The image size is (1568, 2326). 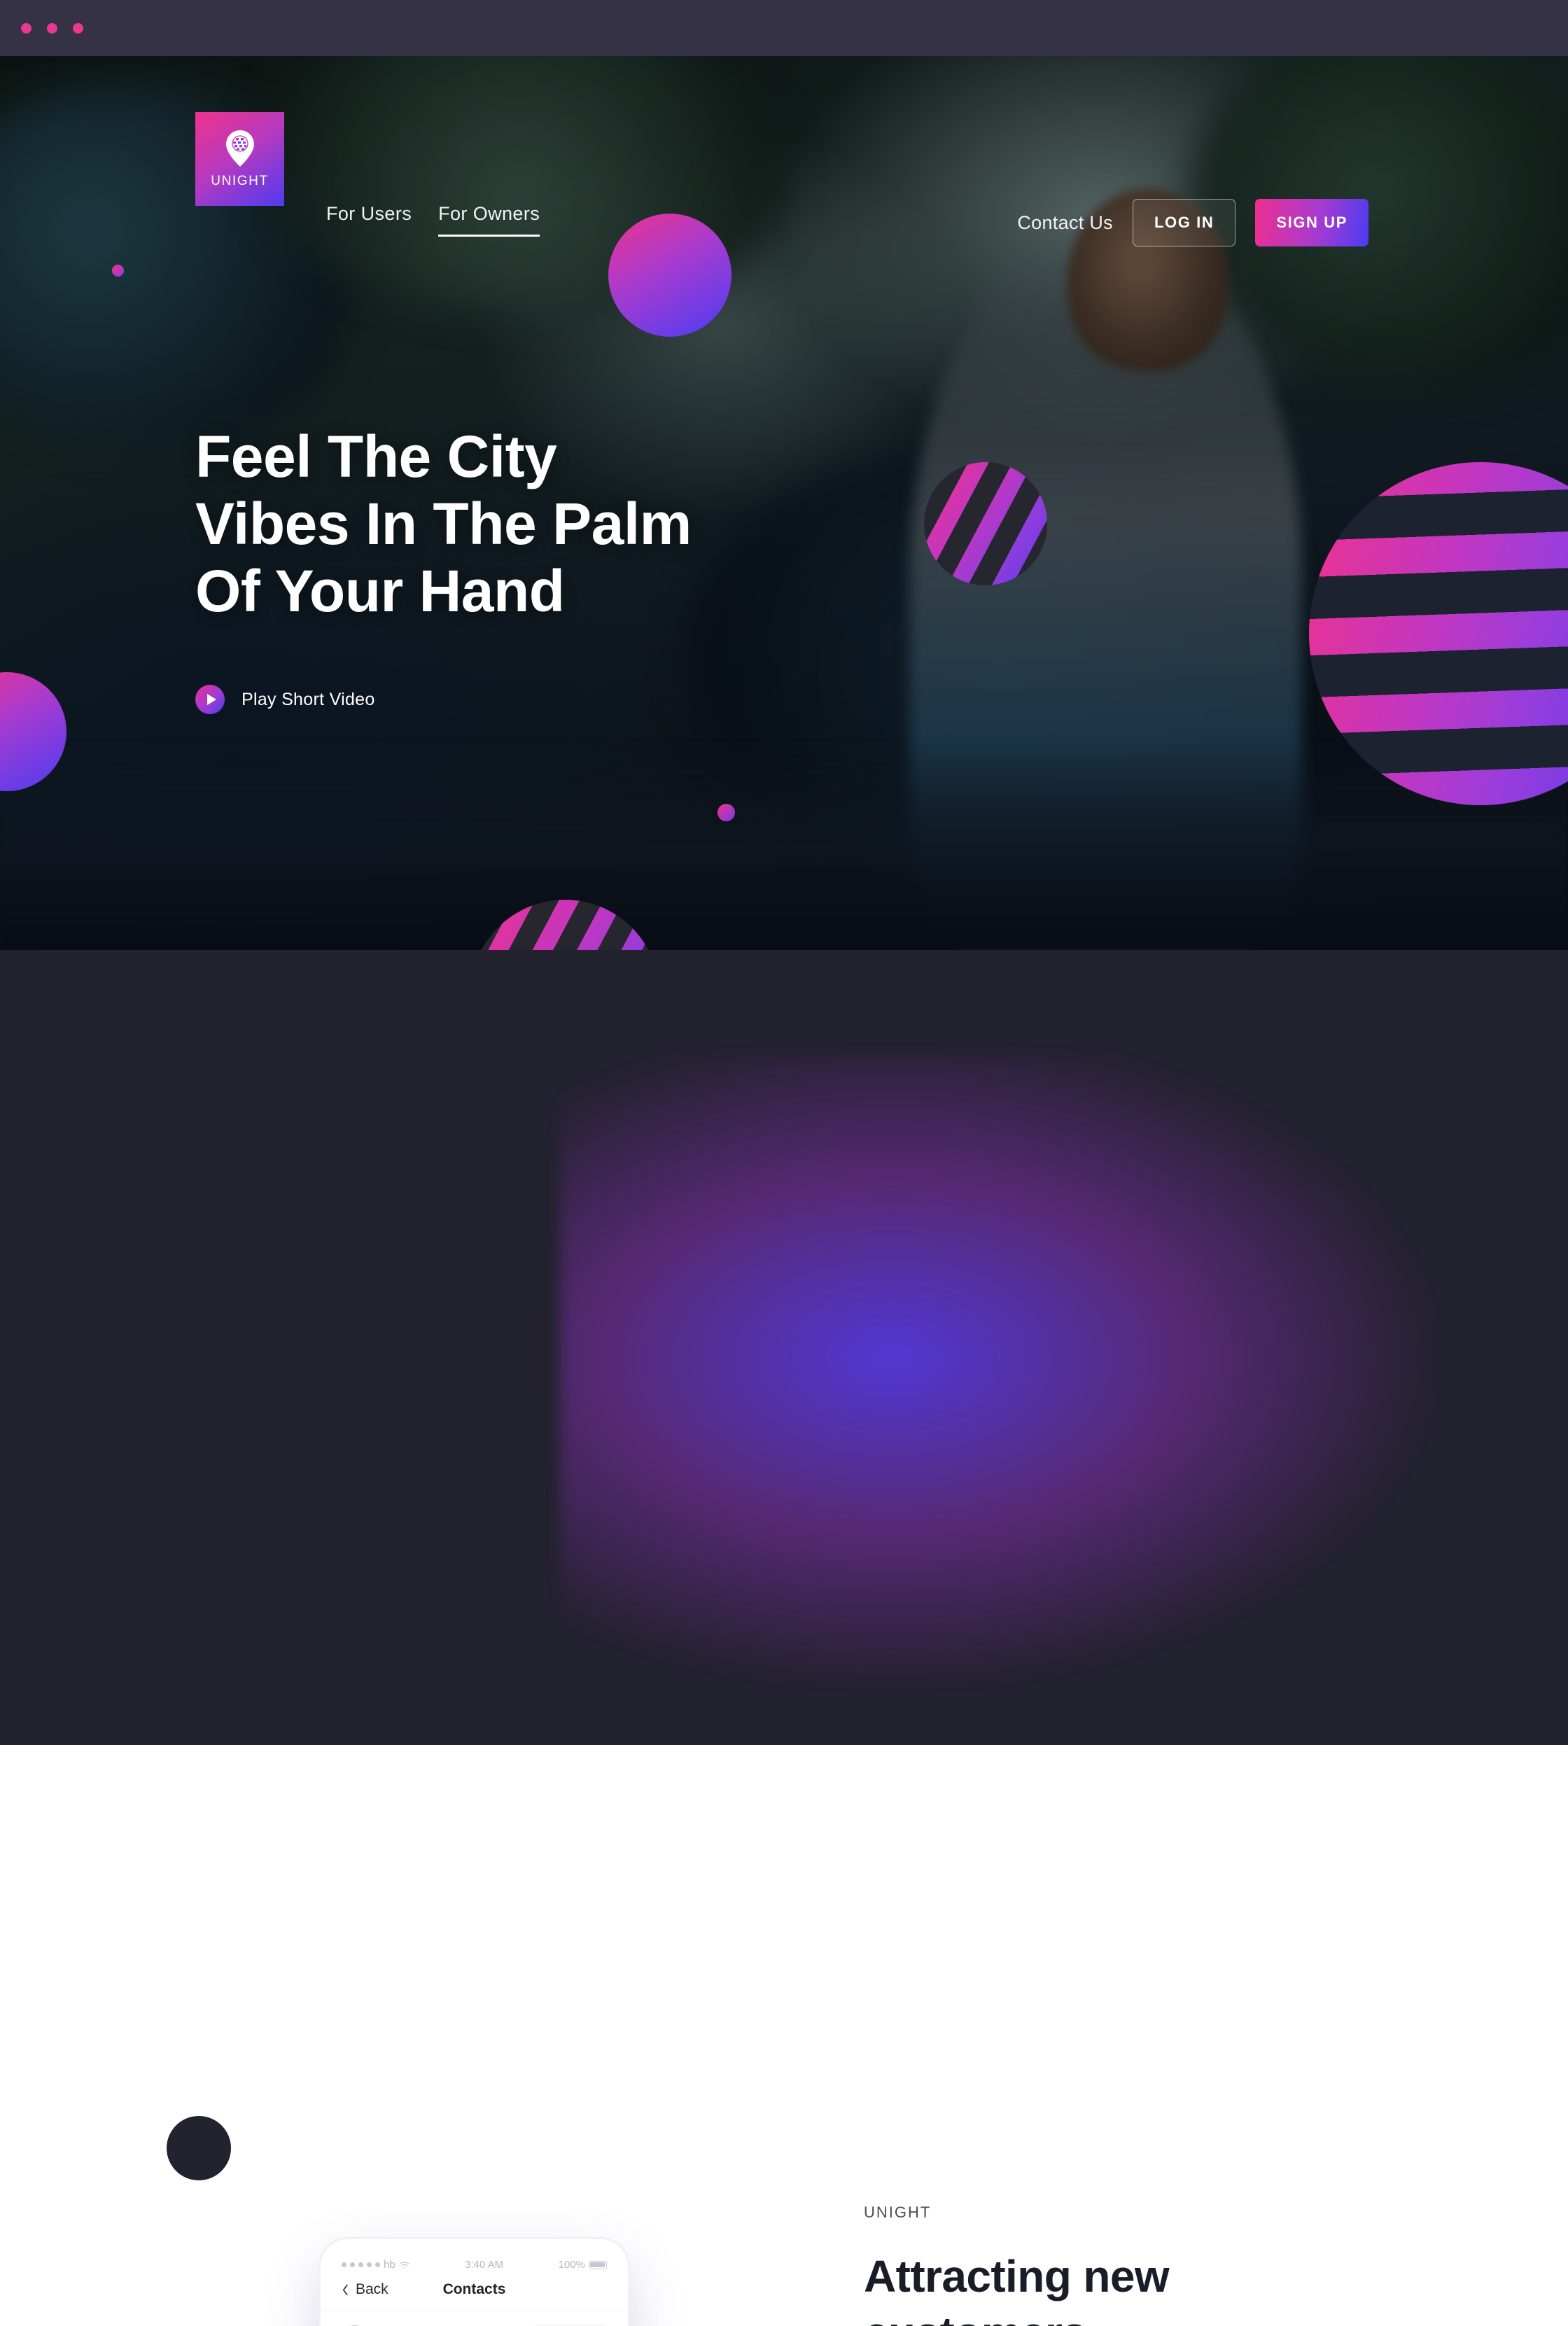 What do you see at coordinates (433, 220) in the screenshot?
I see `nav-links: For Users For Owners` at bounding box center [433, 220].